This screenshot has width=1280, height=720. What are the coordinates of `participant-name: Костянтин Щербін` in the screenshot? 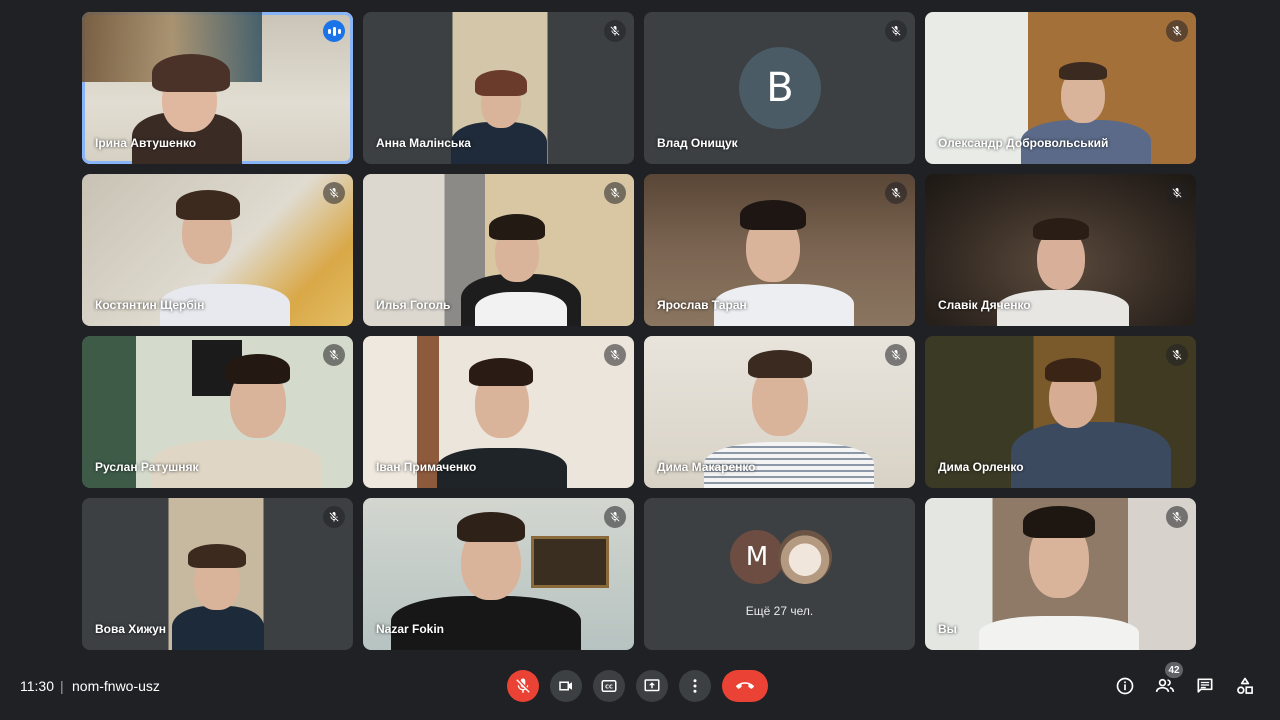 It's located at (150, 305).